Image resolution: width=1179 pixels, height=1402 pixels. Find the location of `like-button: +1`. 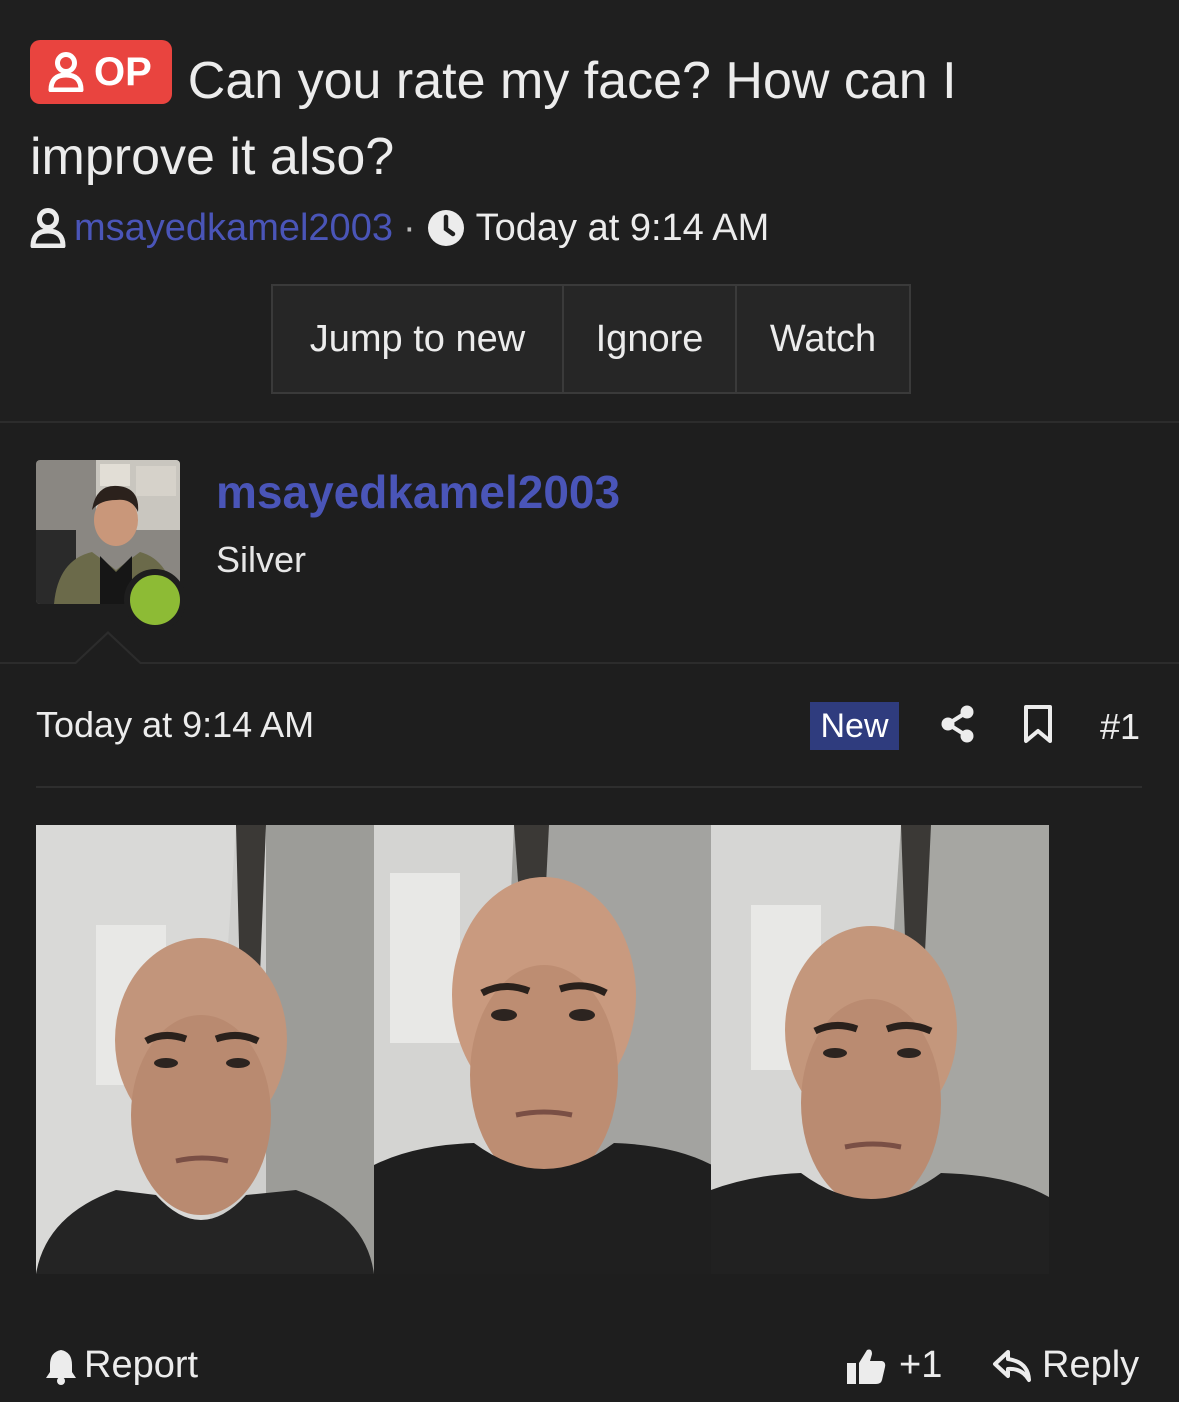

like-button: +1 is located at coordinates (893, 1365).